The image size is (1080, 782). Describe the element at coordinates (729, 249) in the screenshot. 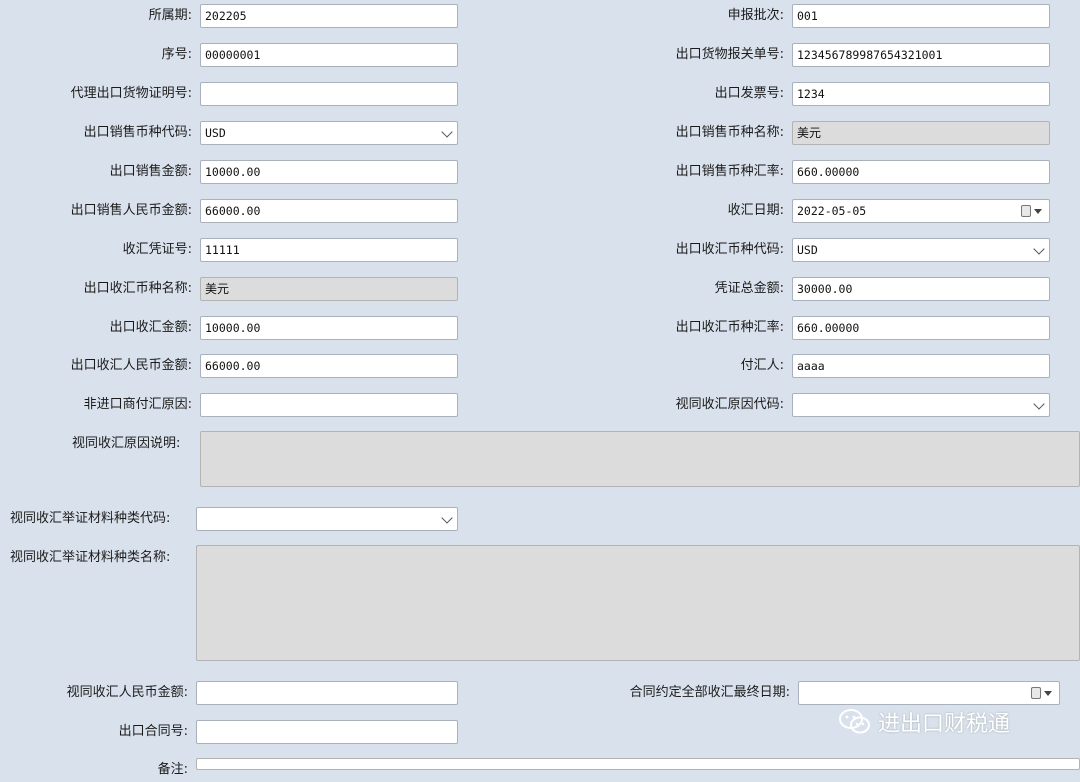

I see `recv-curr-code-label: 出口收汇币种代码:` at that location.